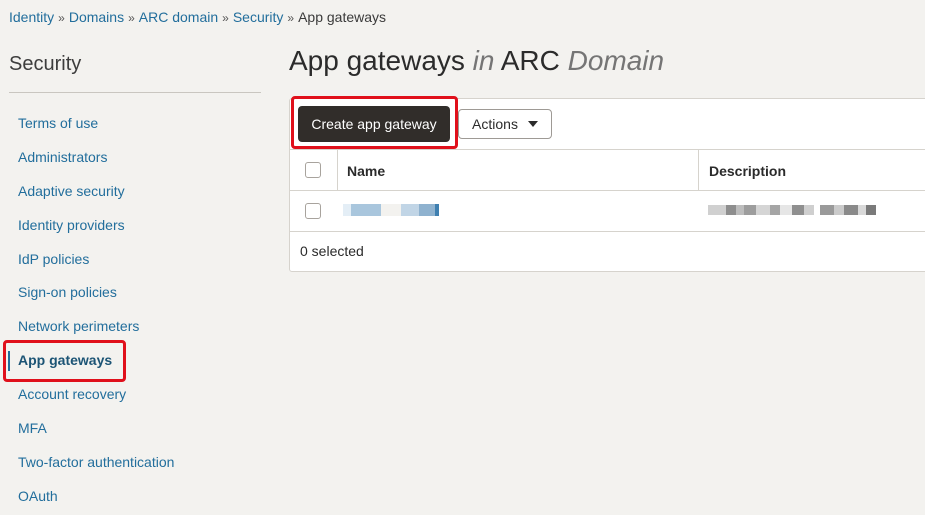 Image resolution: width=925 pixels, height=515 pixels. Describe the element at coordinates (135, 496) in the screenshot. I see `sidebar-item-oauth: OAuth` at that location.